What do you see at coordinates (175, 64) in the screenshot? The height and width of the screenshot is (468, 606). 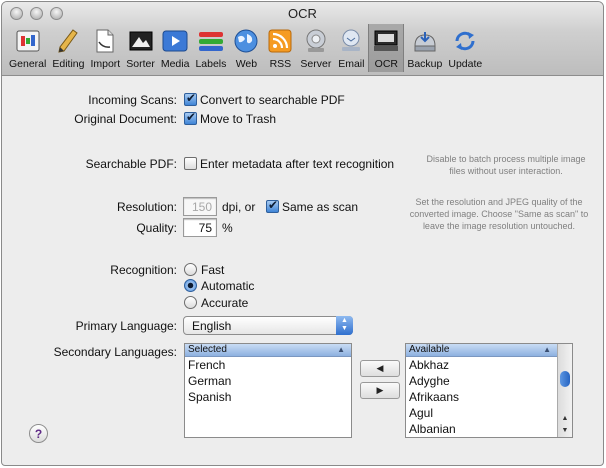 I see `toolbar-label: Media` at bounding box center [175, 64].